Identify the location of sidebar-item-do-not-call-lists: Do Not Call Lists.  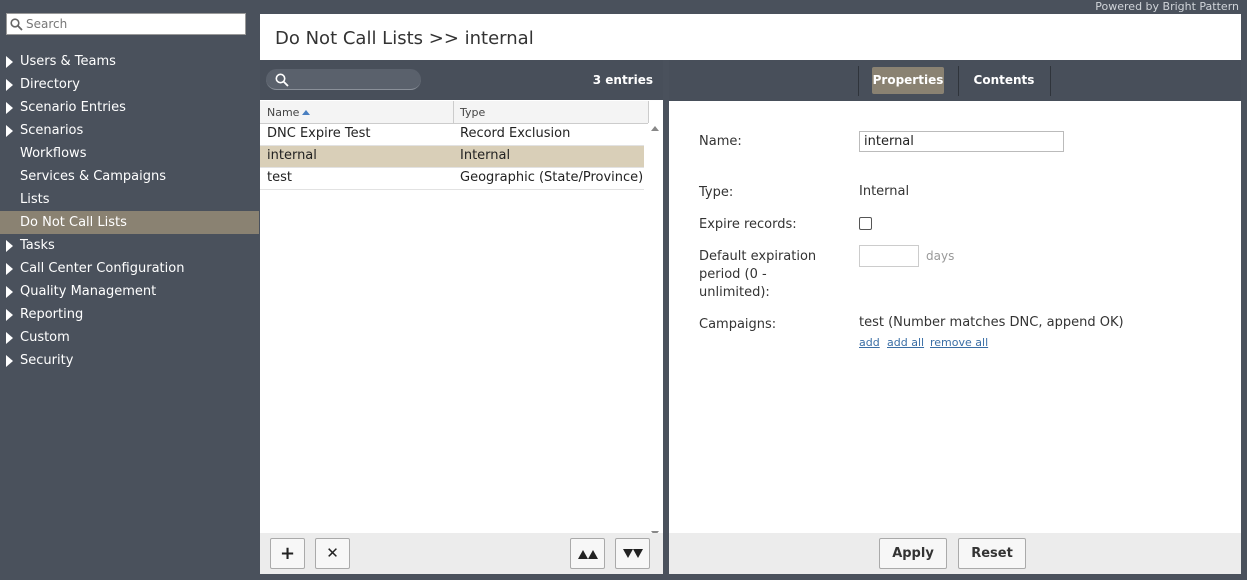
(129, 222).